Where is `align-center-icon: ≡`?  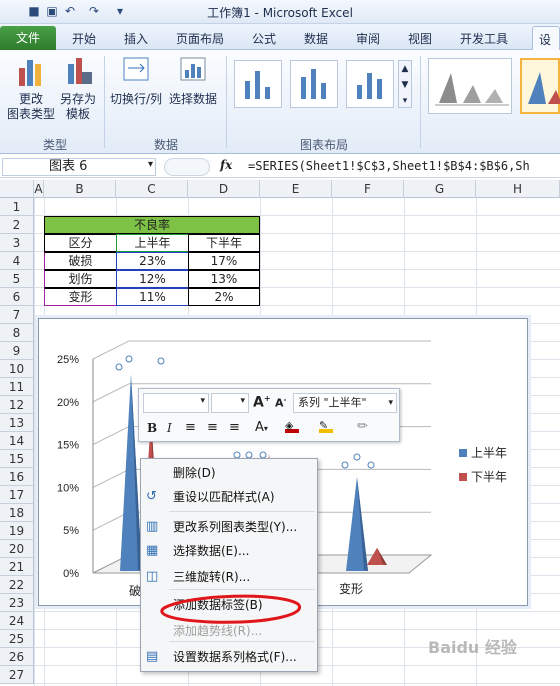 align-center-icon: ≡ is located at coordinates (212, 427).